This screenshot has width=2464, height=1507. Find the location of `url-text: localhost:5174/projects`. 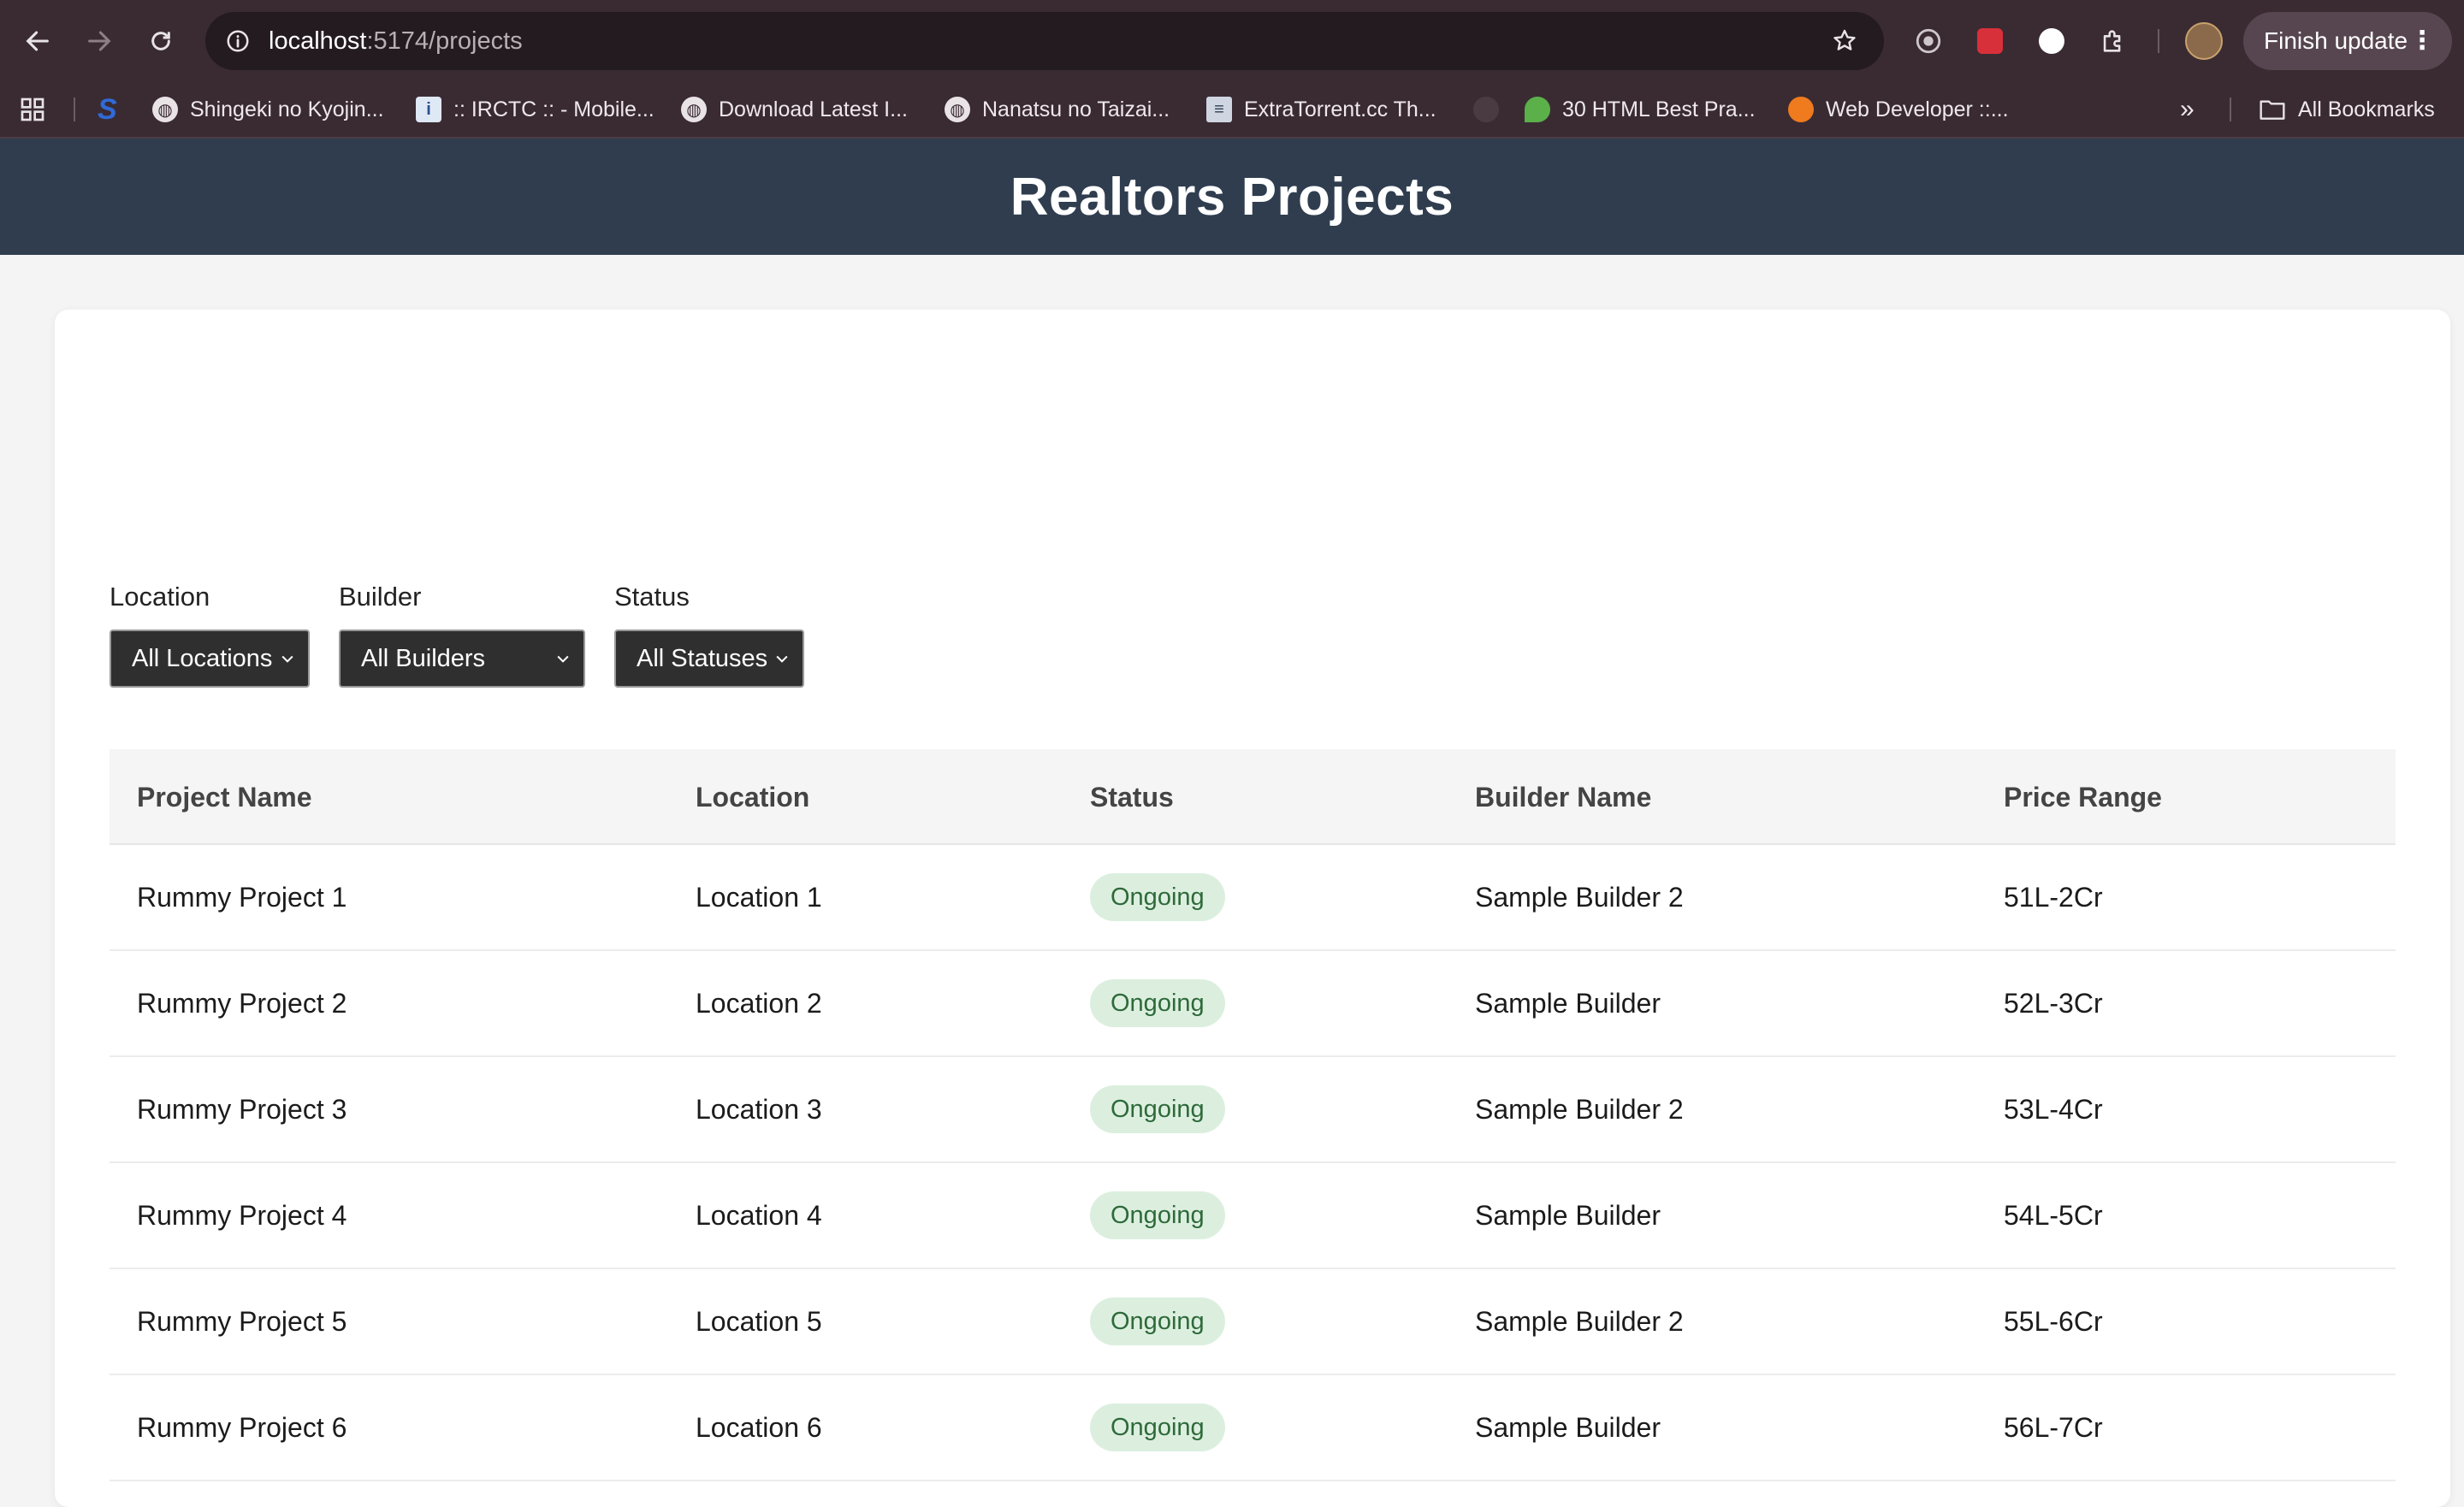

url-text: localhost:5174/projects is located at coordinates (396, 41).